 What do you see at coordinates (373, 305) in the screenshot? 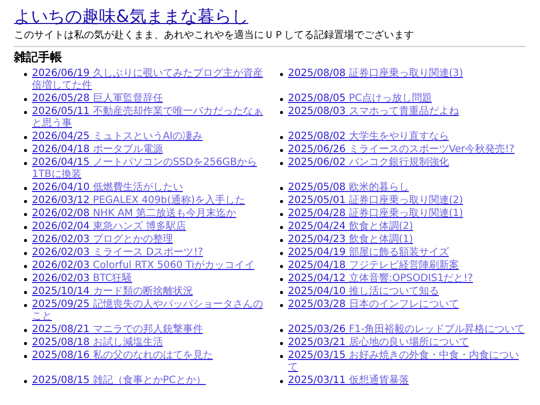
I see `post-link: 2025/03/28 日本のインフレについて` at bounding box center [373, 305].